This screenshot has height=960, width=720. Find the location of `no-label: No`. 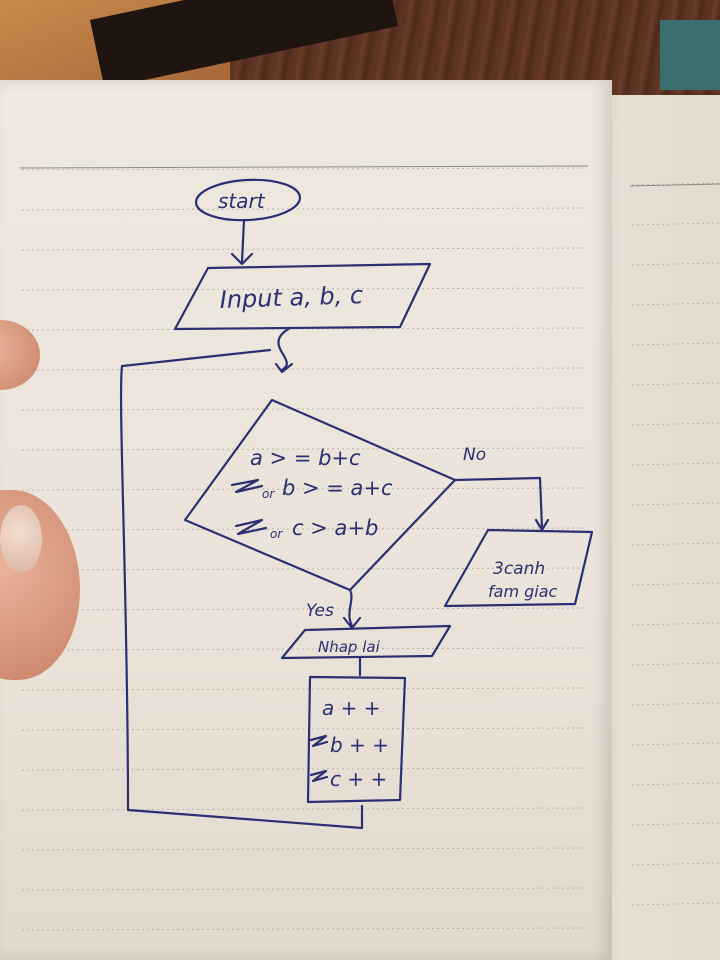

no-label: No is located at coordinates (474, 455).